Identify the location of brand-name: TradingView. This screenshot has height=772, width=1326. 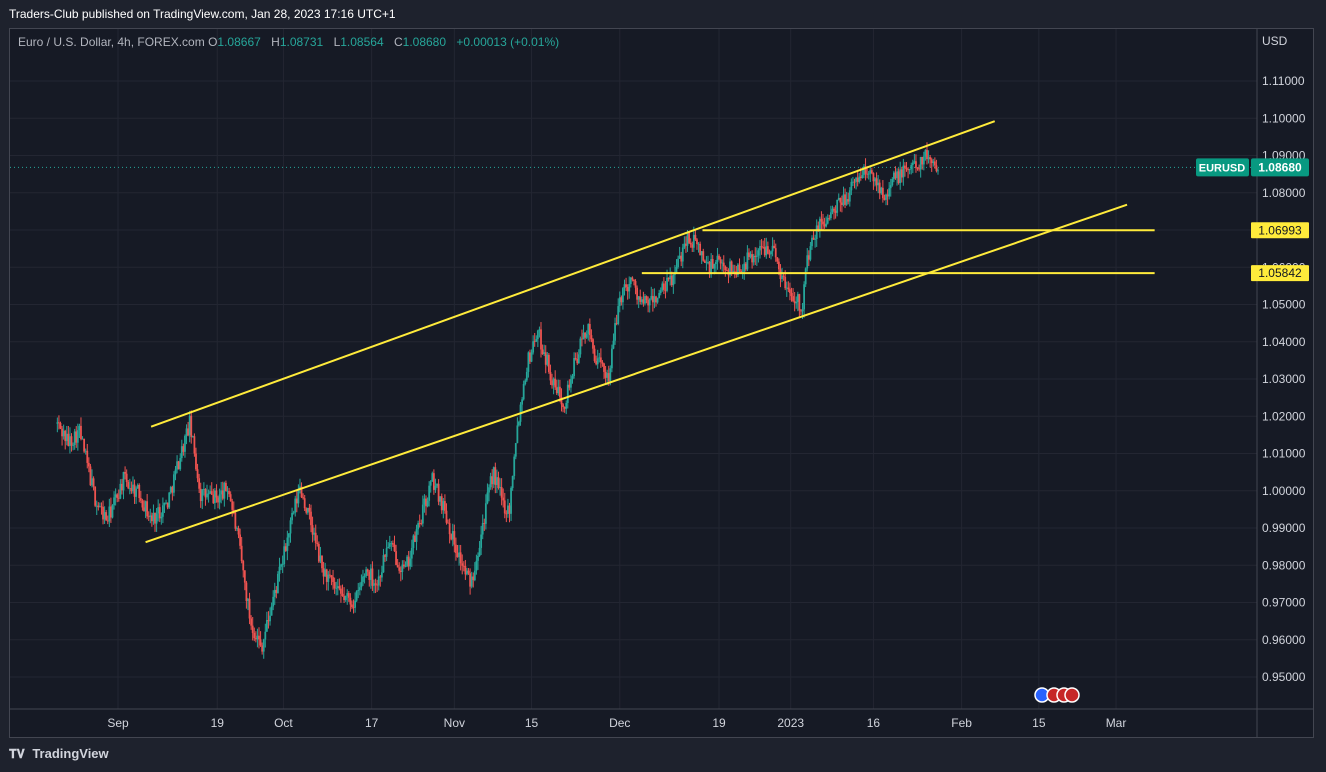
(70, 753).